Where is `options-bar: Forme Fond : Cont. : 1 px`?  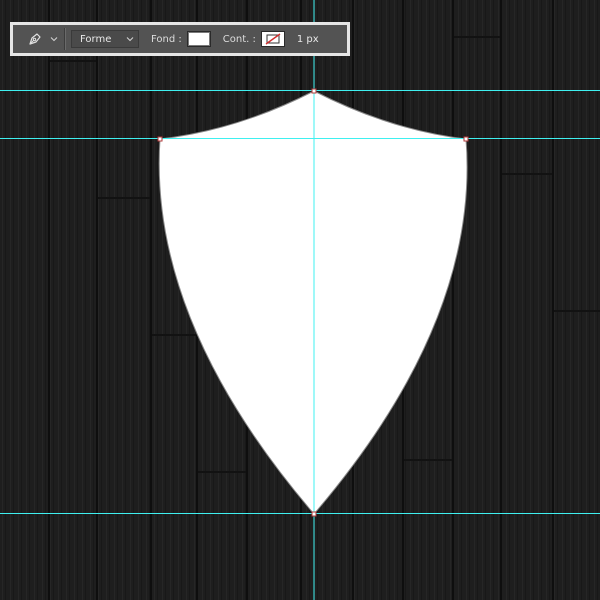 options-bar: Forme Fond : Cont. : 1 px is located at coordinates (180, 39).